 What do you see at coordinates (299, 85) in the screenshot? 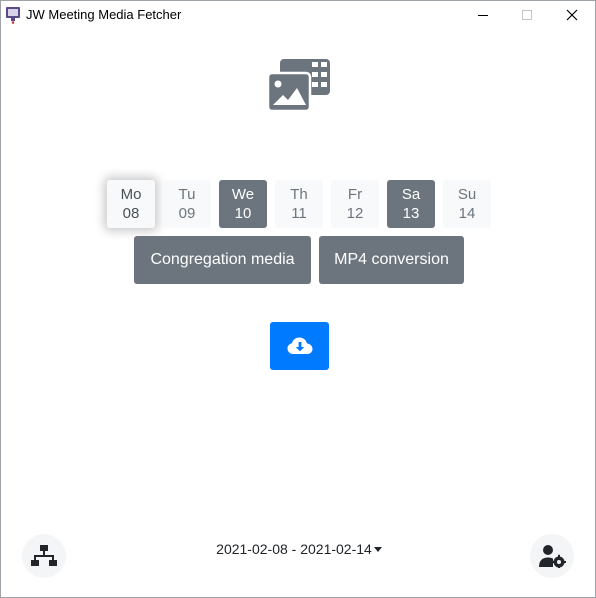
I see `photo-video-icon` at bounding box center [299, 85].